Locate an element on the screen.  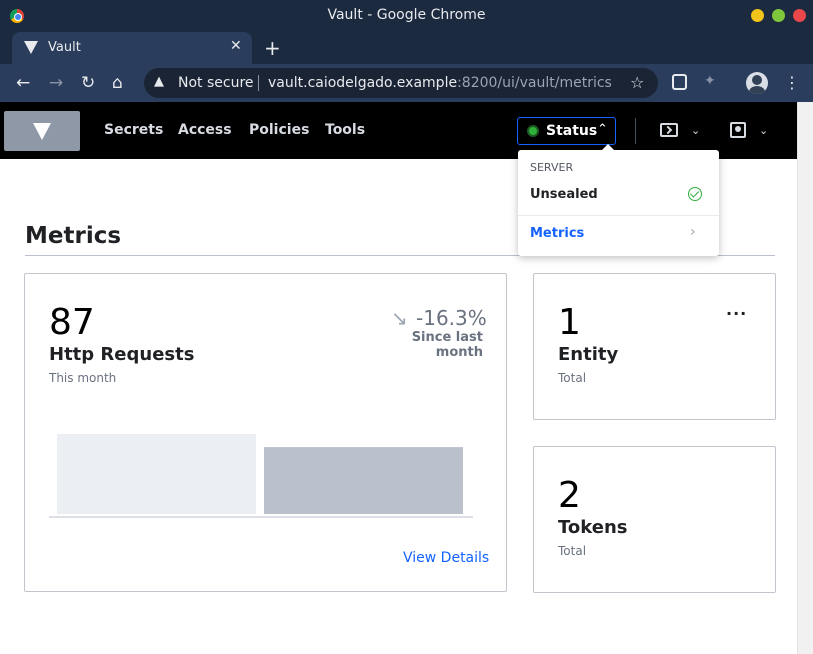
profile-avatar is located at coordinates (757, 83).